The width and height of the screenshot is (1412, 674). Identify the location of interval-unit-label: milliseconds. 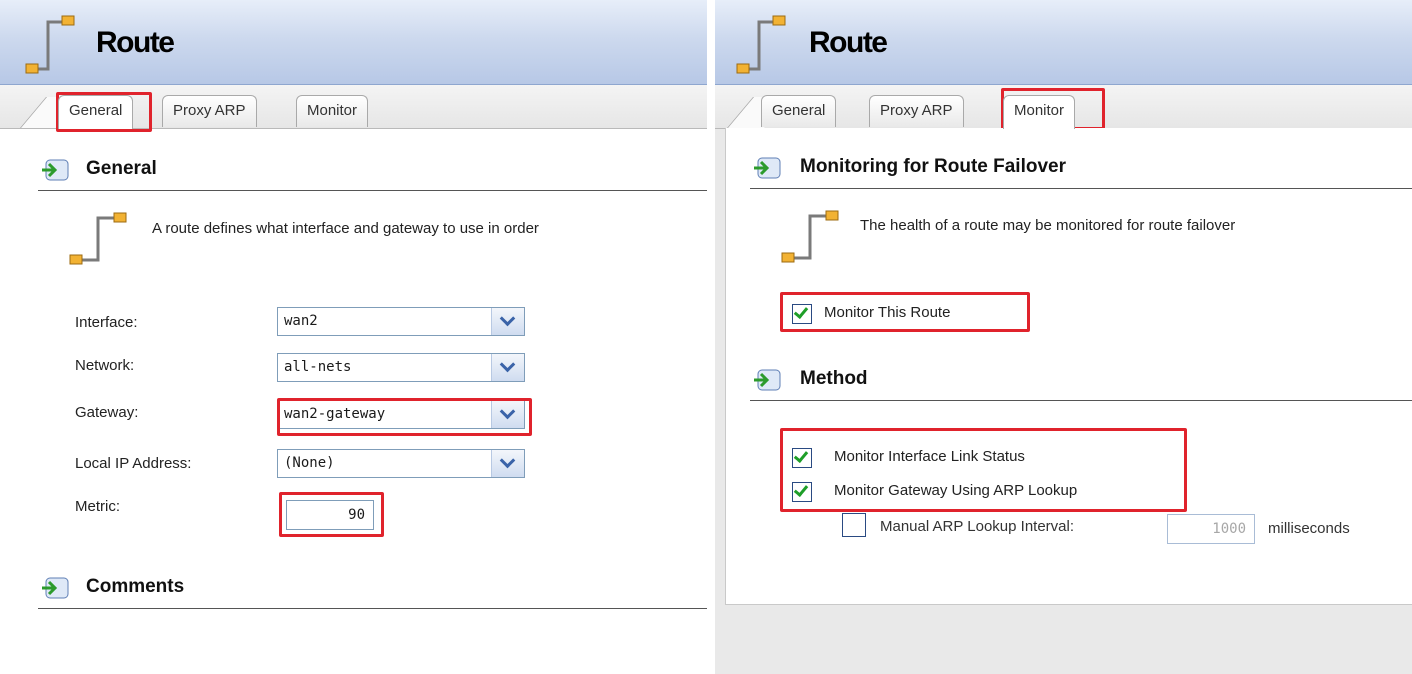
(1309, 528).